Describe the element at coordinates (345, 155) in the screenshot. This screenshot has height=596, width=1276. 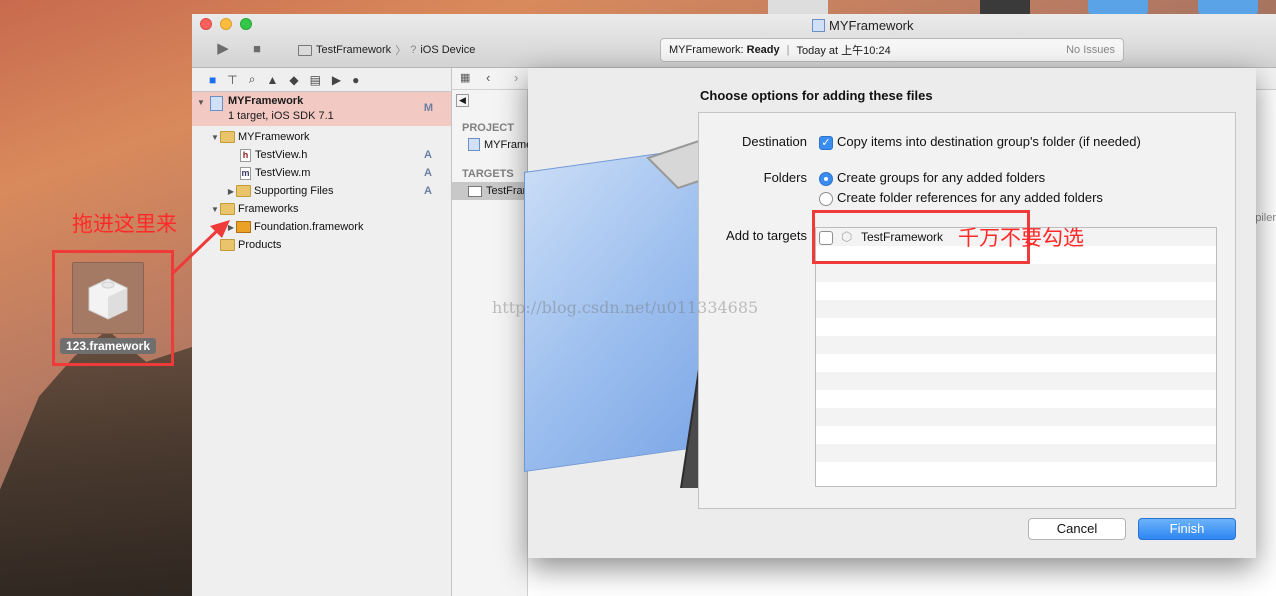
I see `file-testview-h: h TestView.h A` at that location.